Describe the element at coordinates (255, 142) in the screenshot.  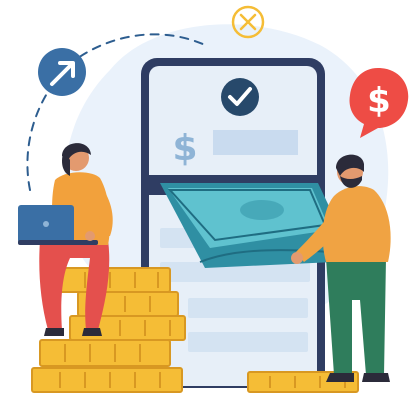
I see `screen-bar-top` at that location.